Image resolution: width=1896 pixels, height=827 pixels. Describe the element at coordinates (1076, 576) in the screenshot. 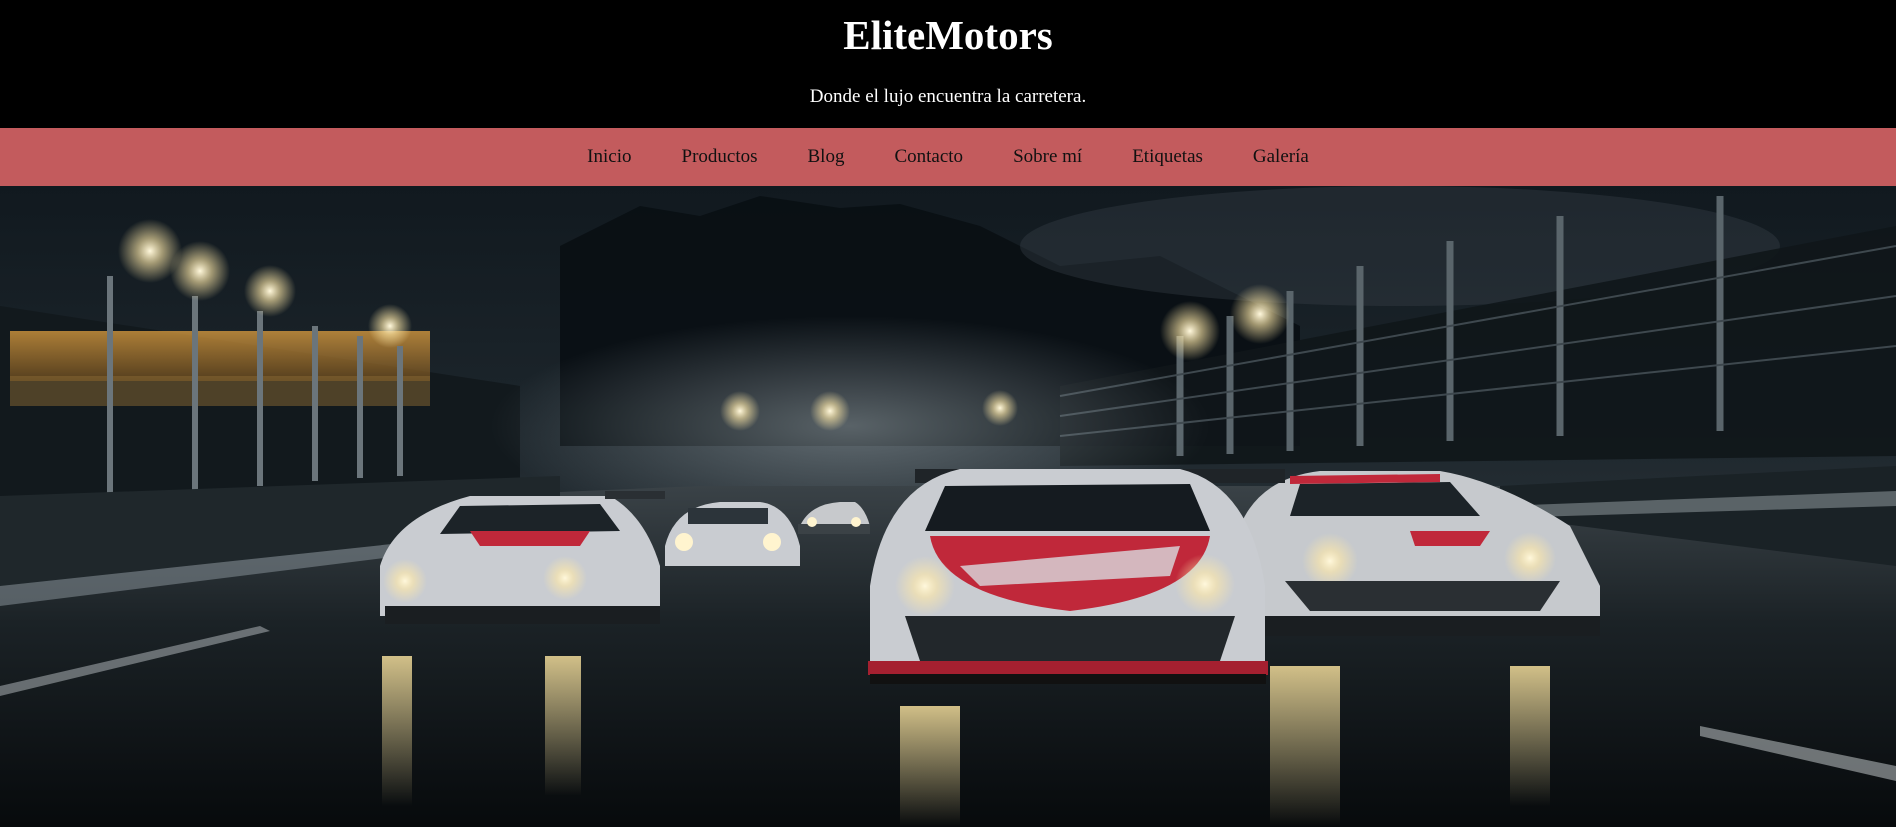

I see `car-center` at that location.